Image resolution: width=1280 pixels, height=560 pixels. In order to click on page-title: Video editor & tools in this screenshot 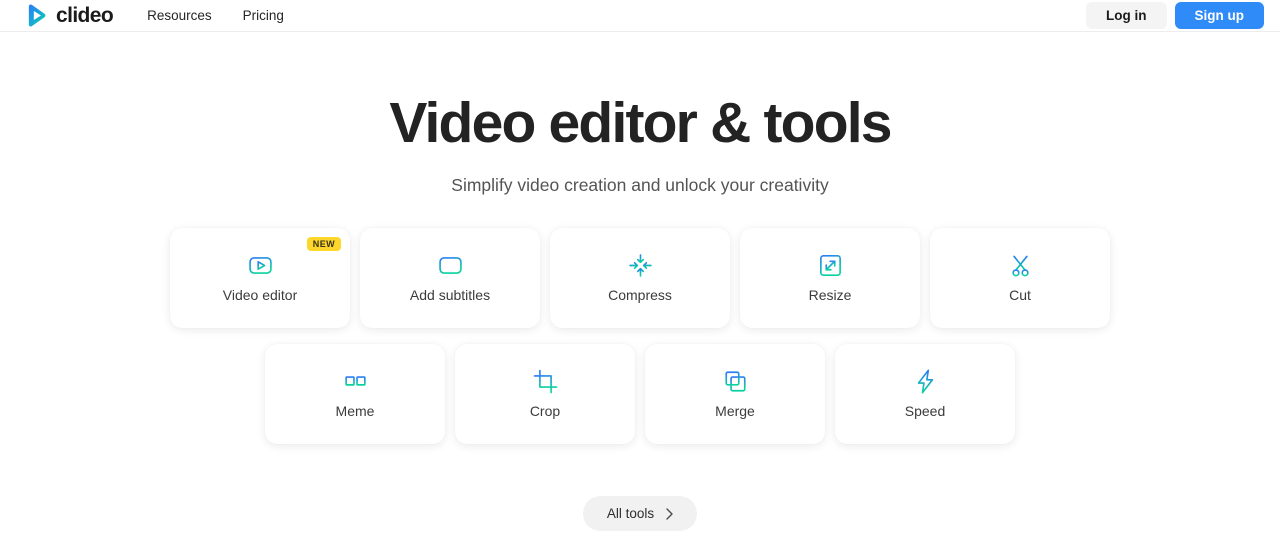, I will do `click(640, 123)`.